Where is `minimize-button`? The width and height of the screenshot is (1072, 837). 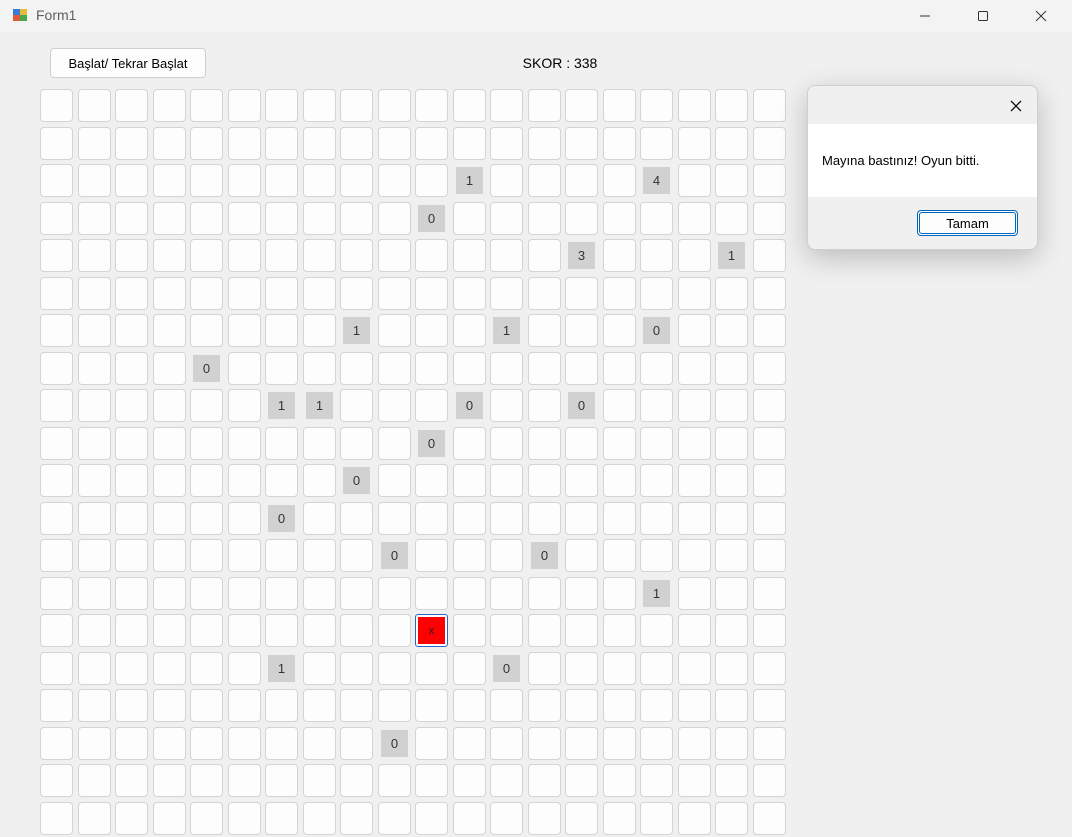 minimize-button is located at coordinates (925, 16).